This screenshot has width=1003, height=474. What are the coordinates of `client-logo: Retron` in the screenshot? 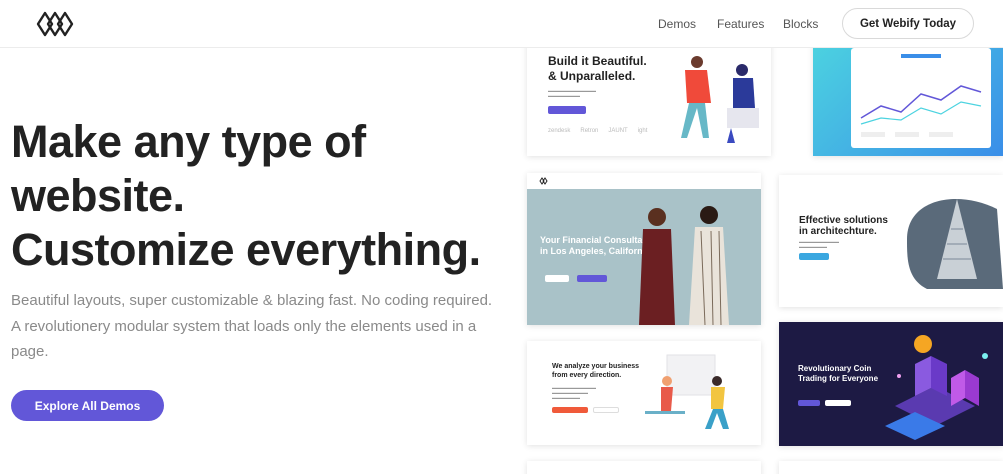 It's located at (589, 131).